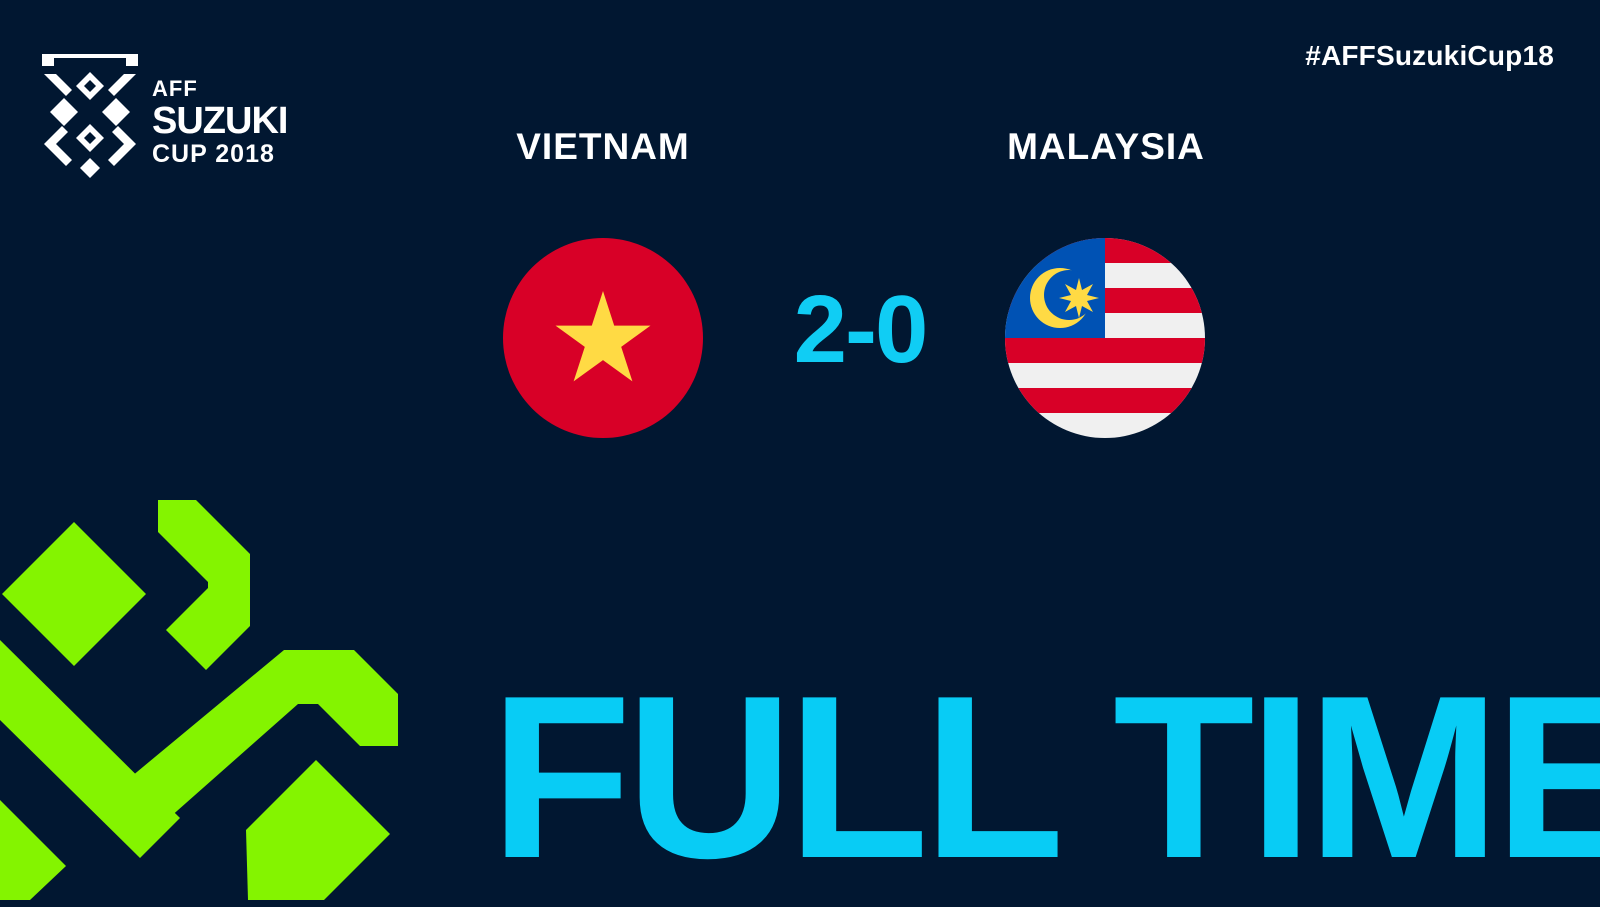  I want to click on home-team-name: VIETNAM, so click(603, 146).